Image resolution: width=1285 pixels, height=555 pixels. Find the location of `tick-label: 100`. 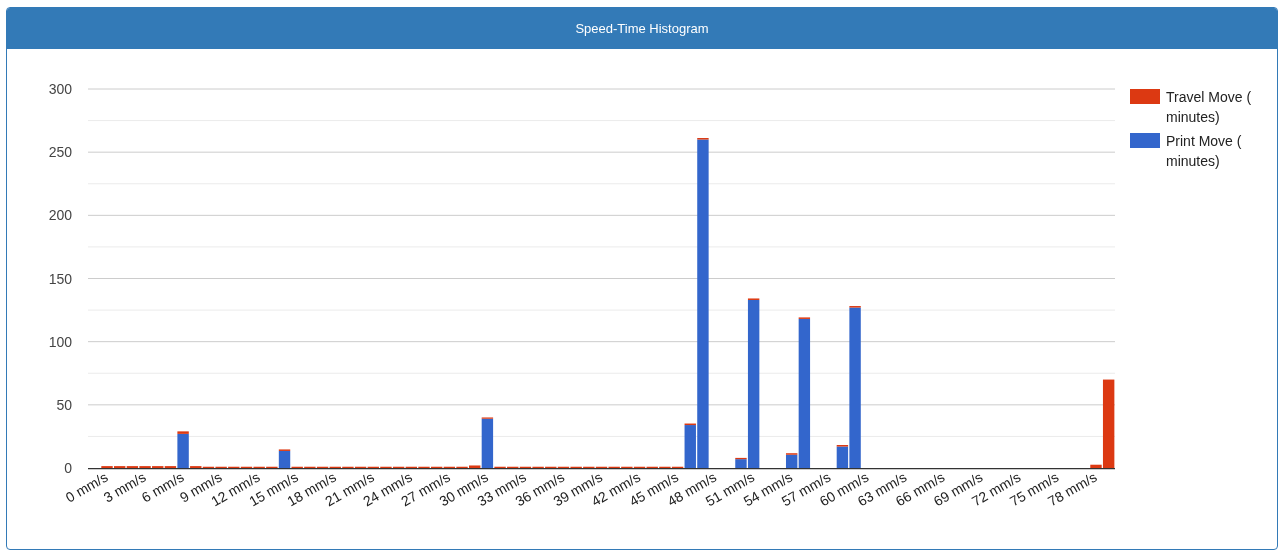

tick-label: 100 is located at coordinates (60, 341).